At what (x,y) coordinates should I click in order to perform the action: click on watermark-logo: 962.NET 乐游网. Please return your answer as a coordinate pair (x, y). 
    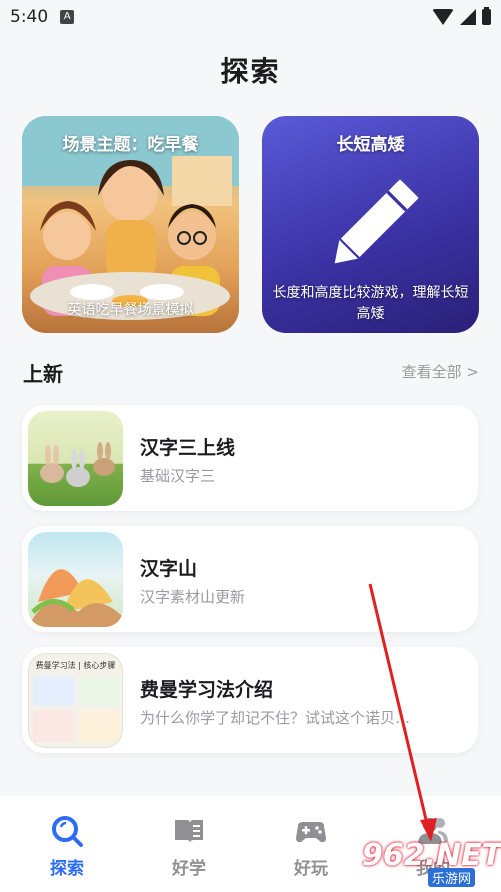
    Looking at the image, I should click on (431, 852).